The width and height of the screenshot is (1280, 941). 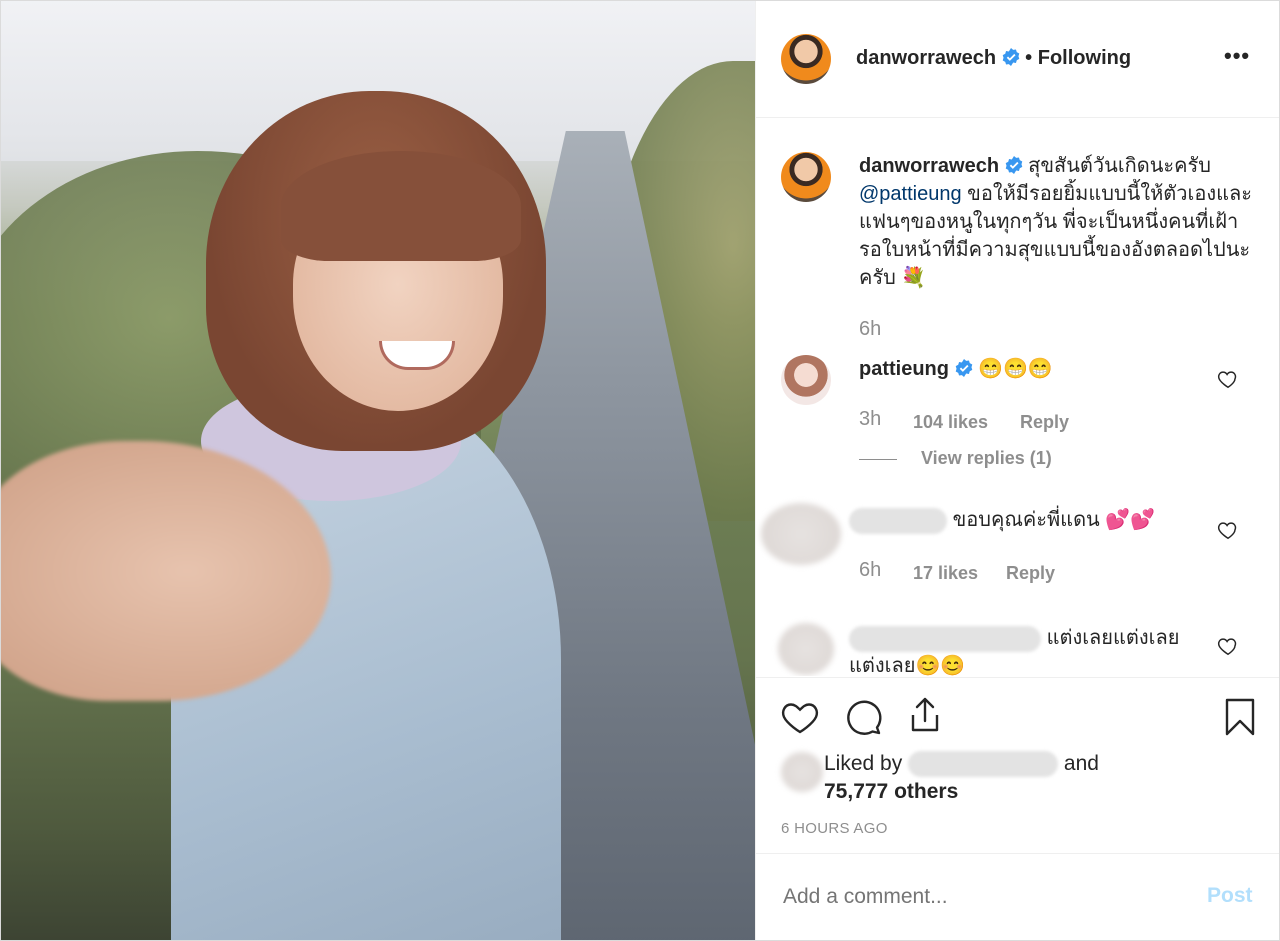 What do you see at coordinates (929, 166) in the screenshot?
I see `caption-username: danworrawech` at bounding box center [929, 166].